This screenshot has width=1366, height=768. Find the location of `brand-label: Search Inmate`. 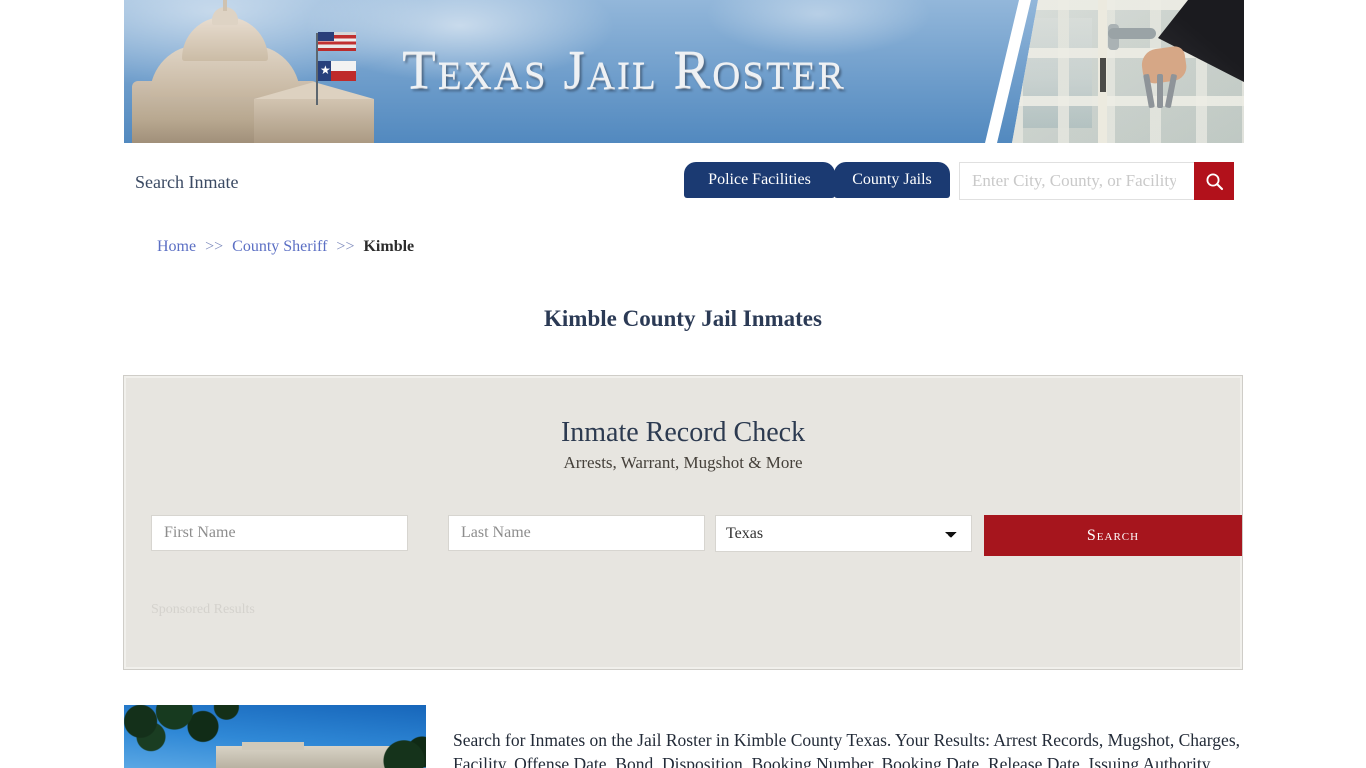

brand-label: Search Inmate is located at coordinates (187, 182).